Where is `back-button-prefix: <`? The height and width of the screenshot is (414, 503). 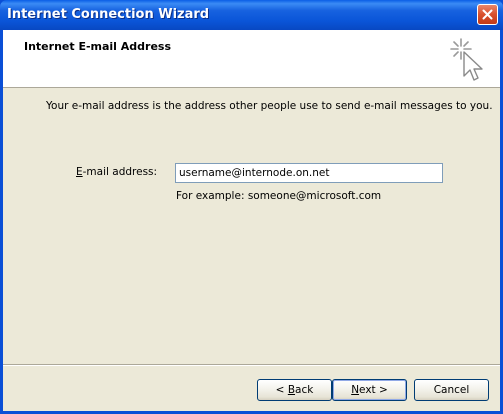
back-button-prefix: < is located at coordinates (281, 390).